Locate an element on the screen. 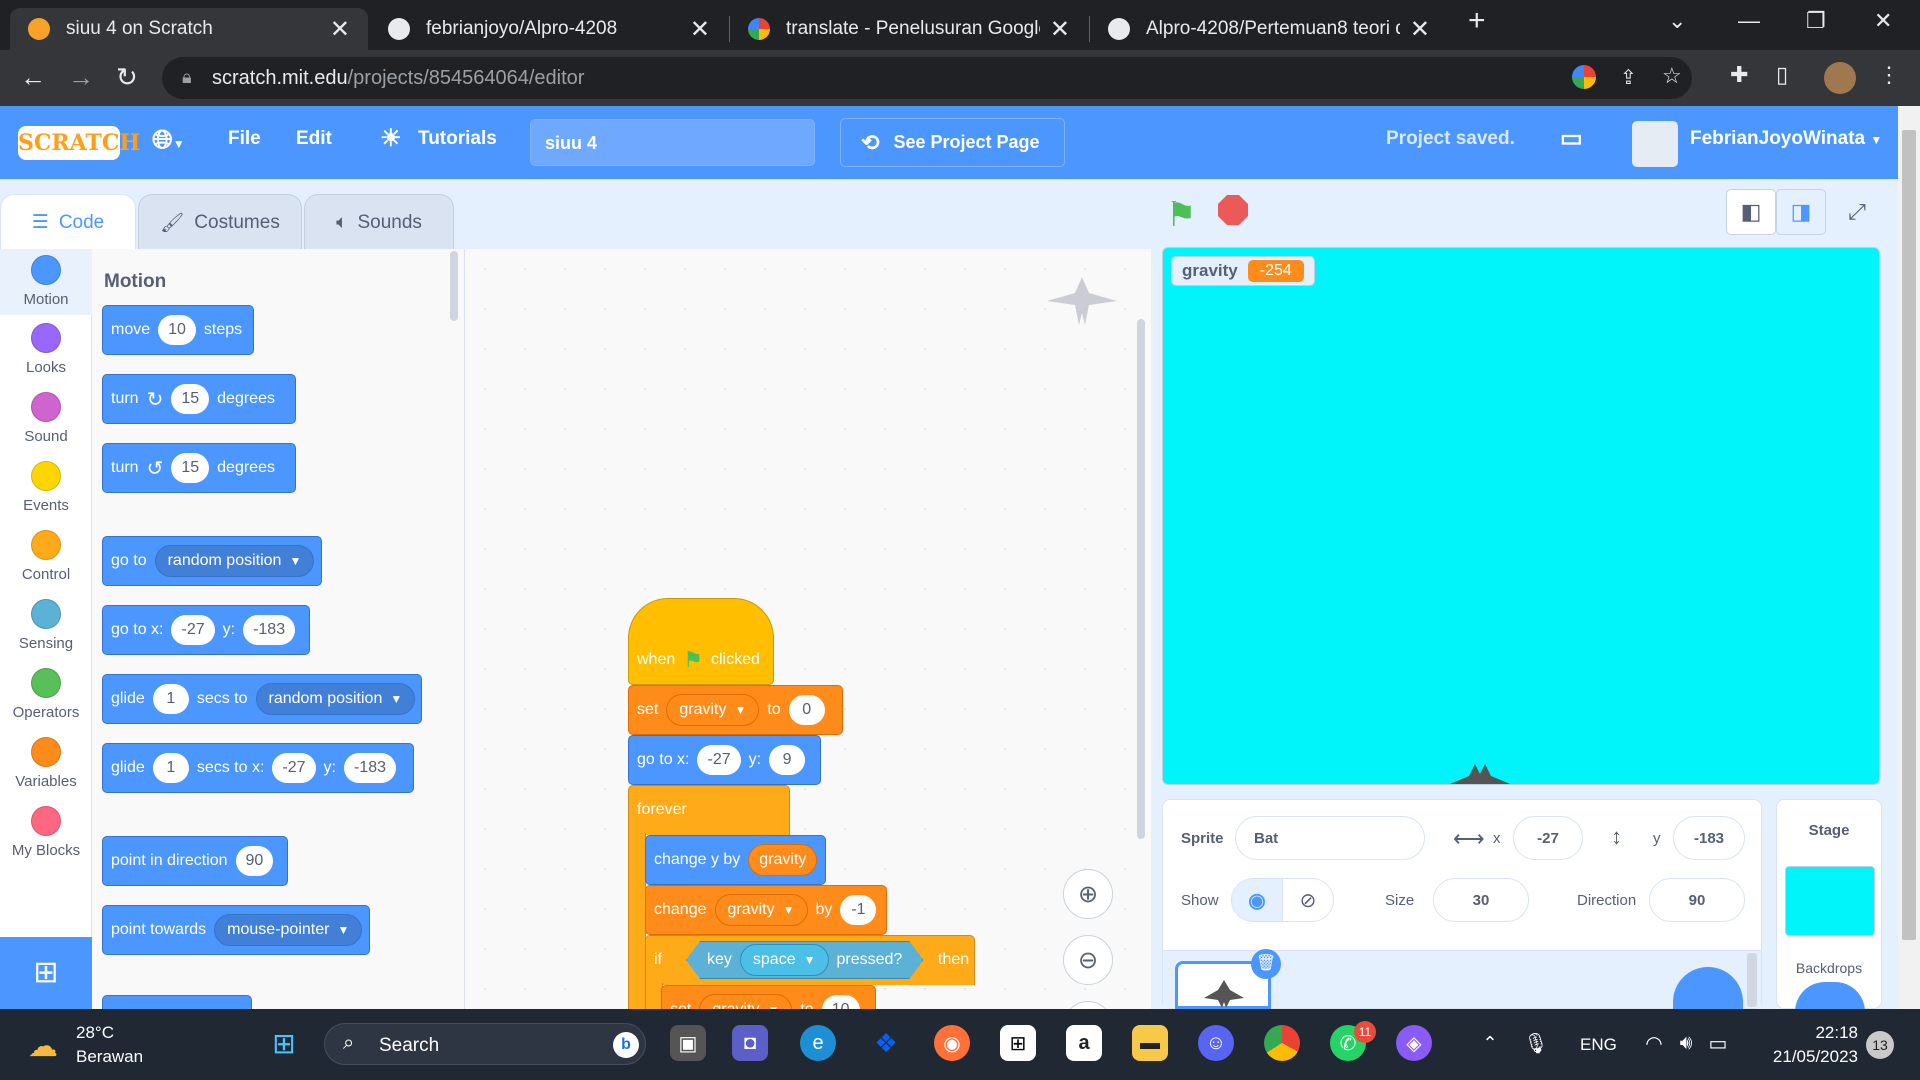 This screenshot has width=1920, height=1080. edge-icon: e is located at coordinates (818, 1043).